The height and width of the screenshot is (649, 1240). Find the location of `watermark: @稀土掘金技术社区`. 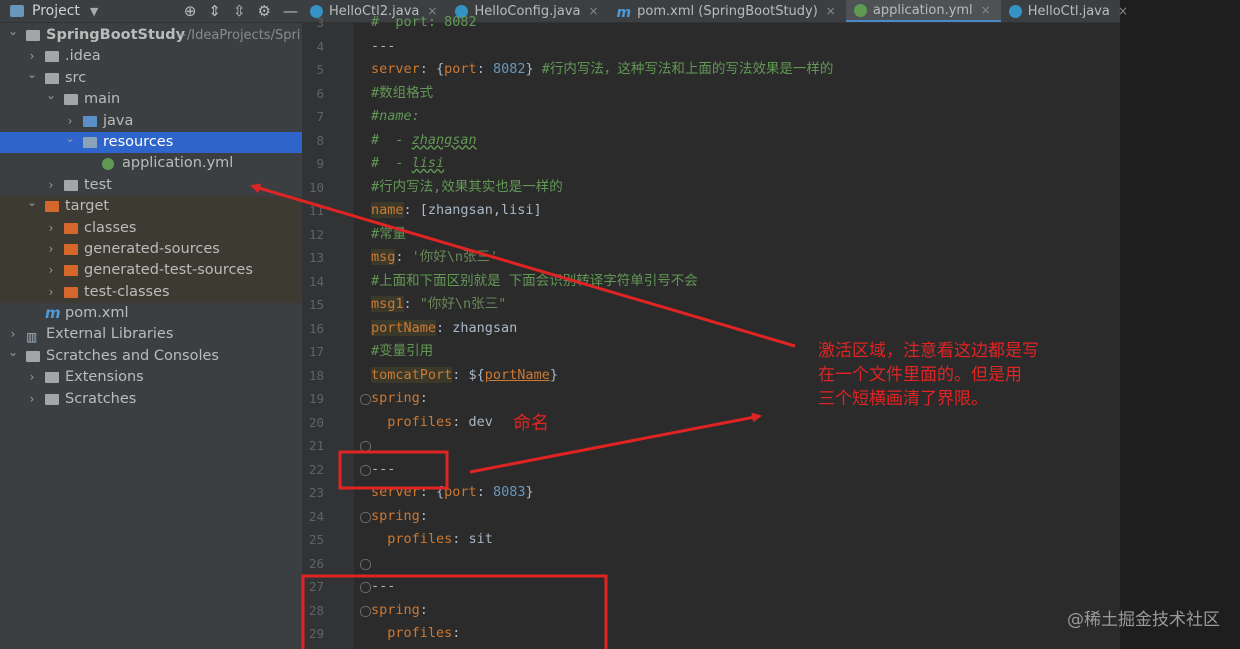

watermark: @稀土掘金技术社区 is located at coordinates (1143, 620).